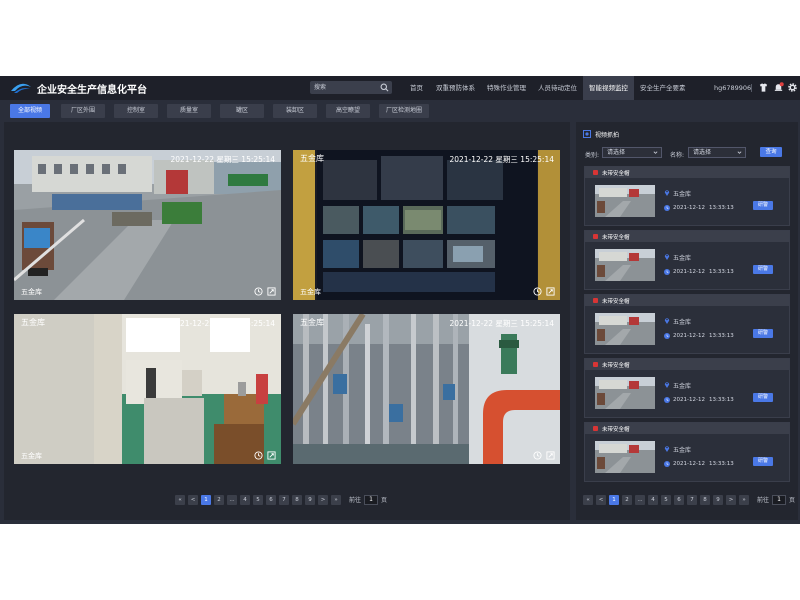  Describe the element at coordinates (242, 111) in the screenshot. I see `tab-tank-area: 罐区` at that location.